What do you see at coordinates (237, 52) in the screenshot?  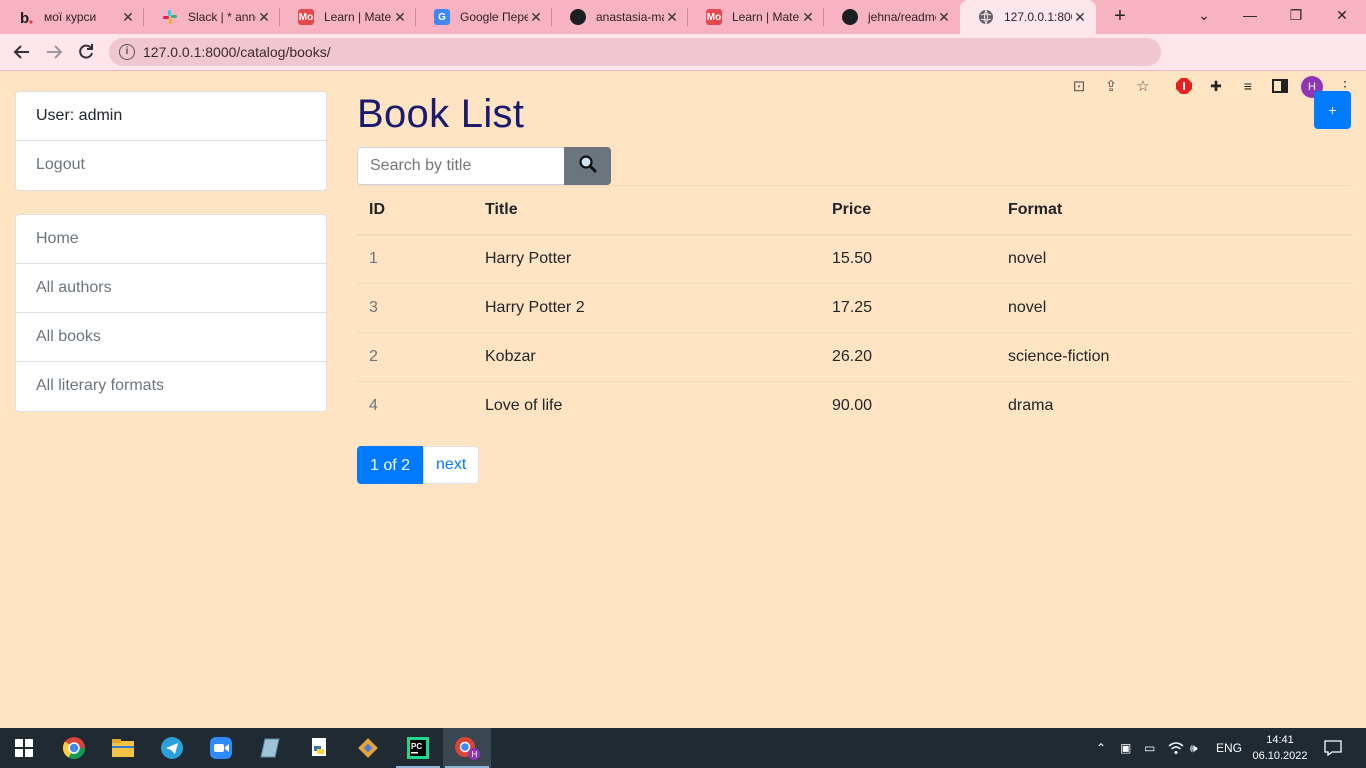 I see `url-text: 127.0.0.1:8000/catalog/books/` at bounding box center [237, 52].